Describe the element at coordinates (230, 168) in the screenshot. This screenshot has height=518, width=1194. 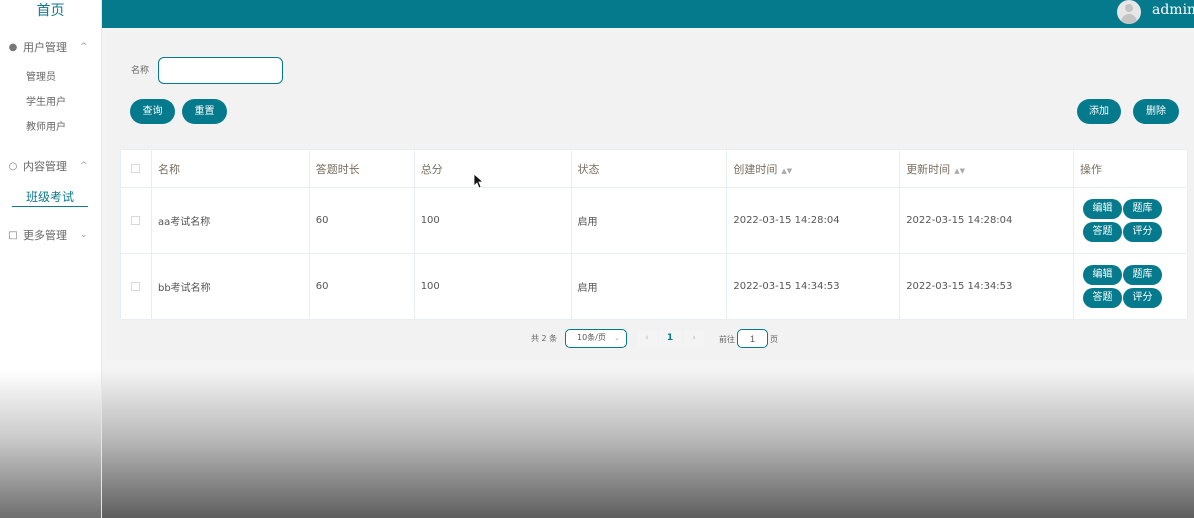
I see `col-header-name: 名称` at that location.